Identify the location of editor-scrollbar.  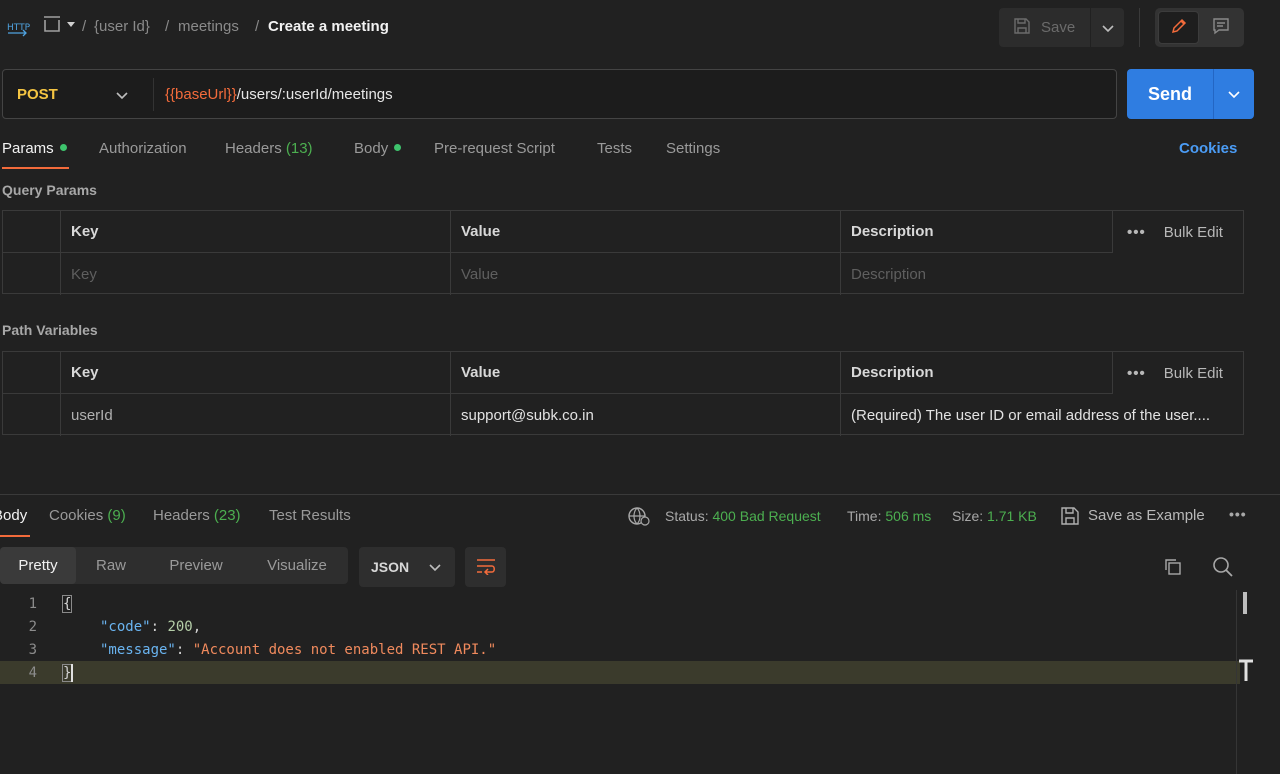
(1245, 603).